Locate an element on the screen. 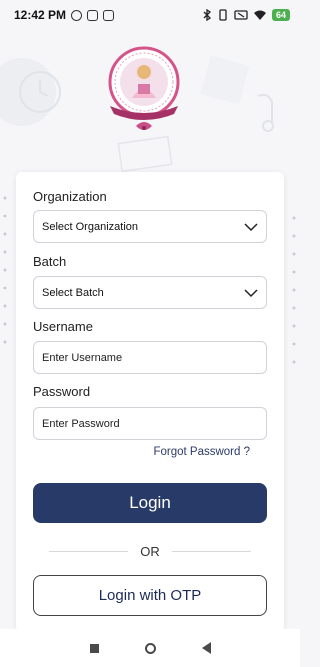 This screenshot has height=667, width=320. batch-selected-value: Select Batch is located at coordinates (73, 292).